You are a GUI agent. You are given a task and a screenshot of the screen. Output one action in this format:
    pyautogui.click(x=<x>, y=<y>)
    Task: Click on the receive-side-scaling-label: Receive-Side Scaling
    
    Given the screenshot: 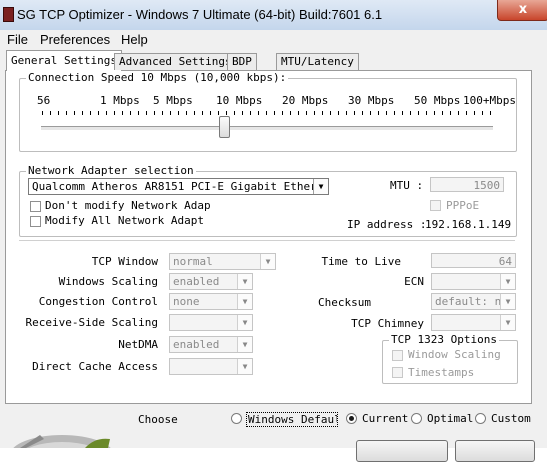 What is the action you would take?
    pyautogui.click(x=91, y=322)
    